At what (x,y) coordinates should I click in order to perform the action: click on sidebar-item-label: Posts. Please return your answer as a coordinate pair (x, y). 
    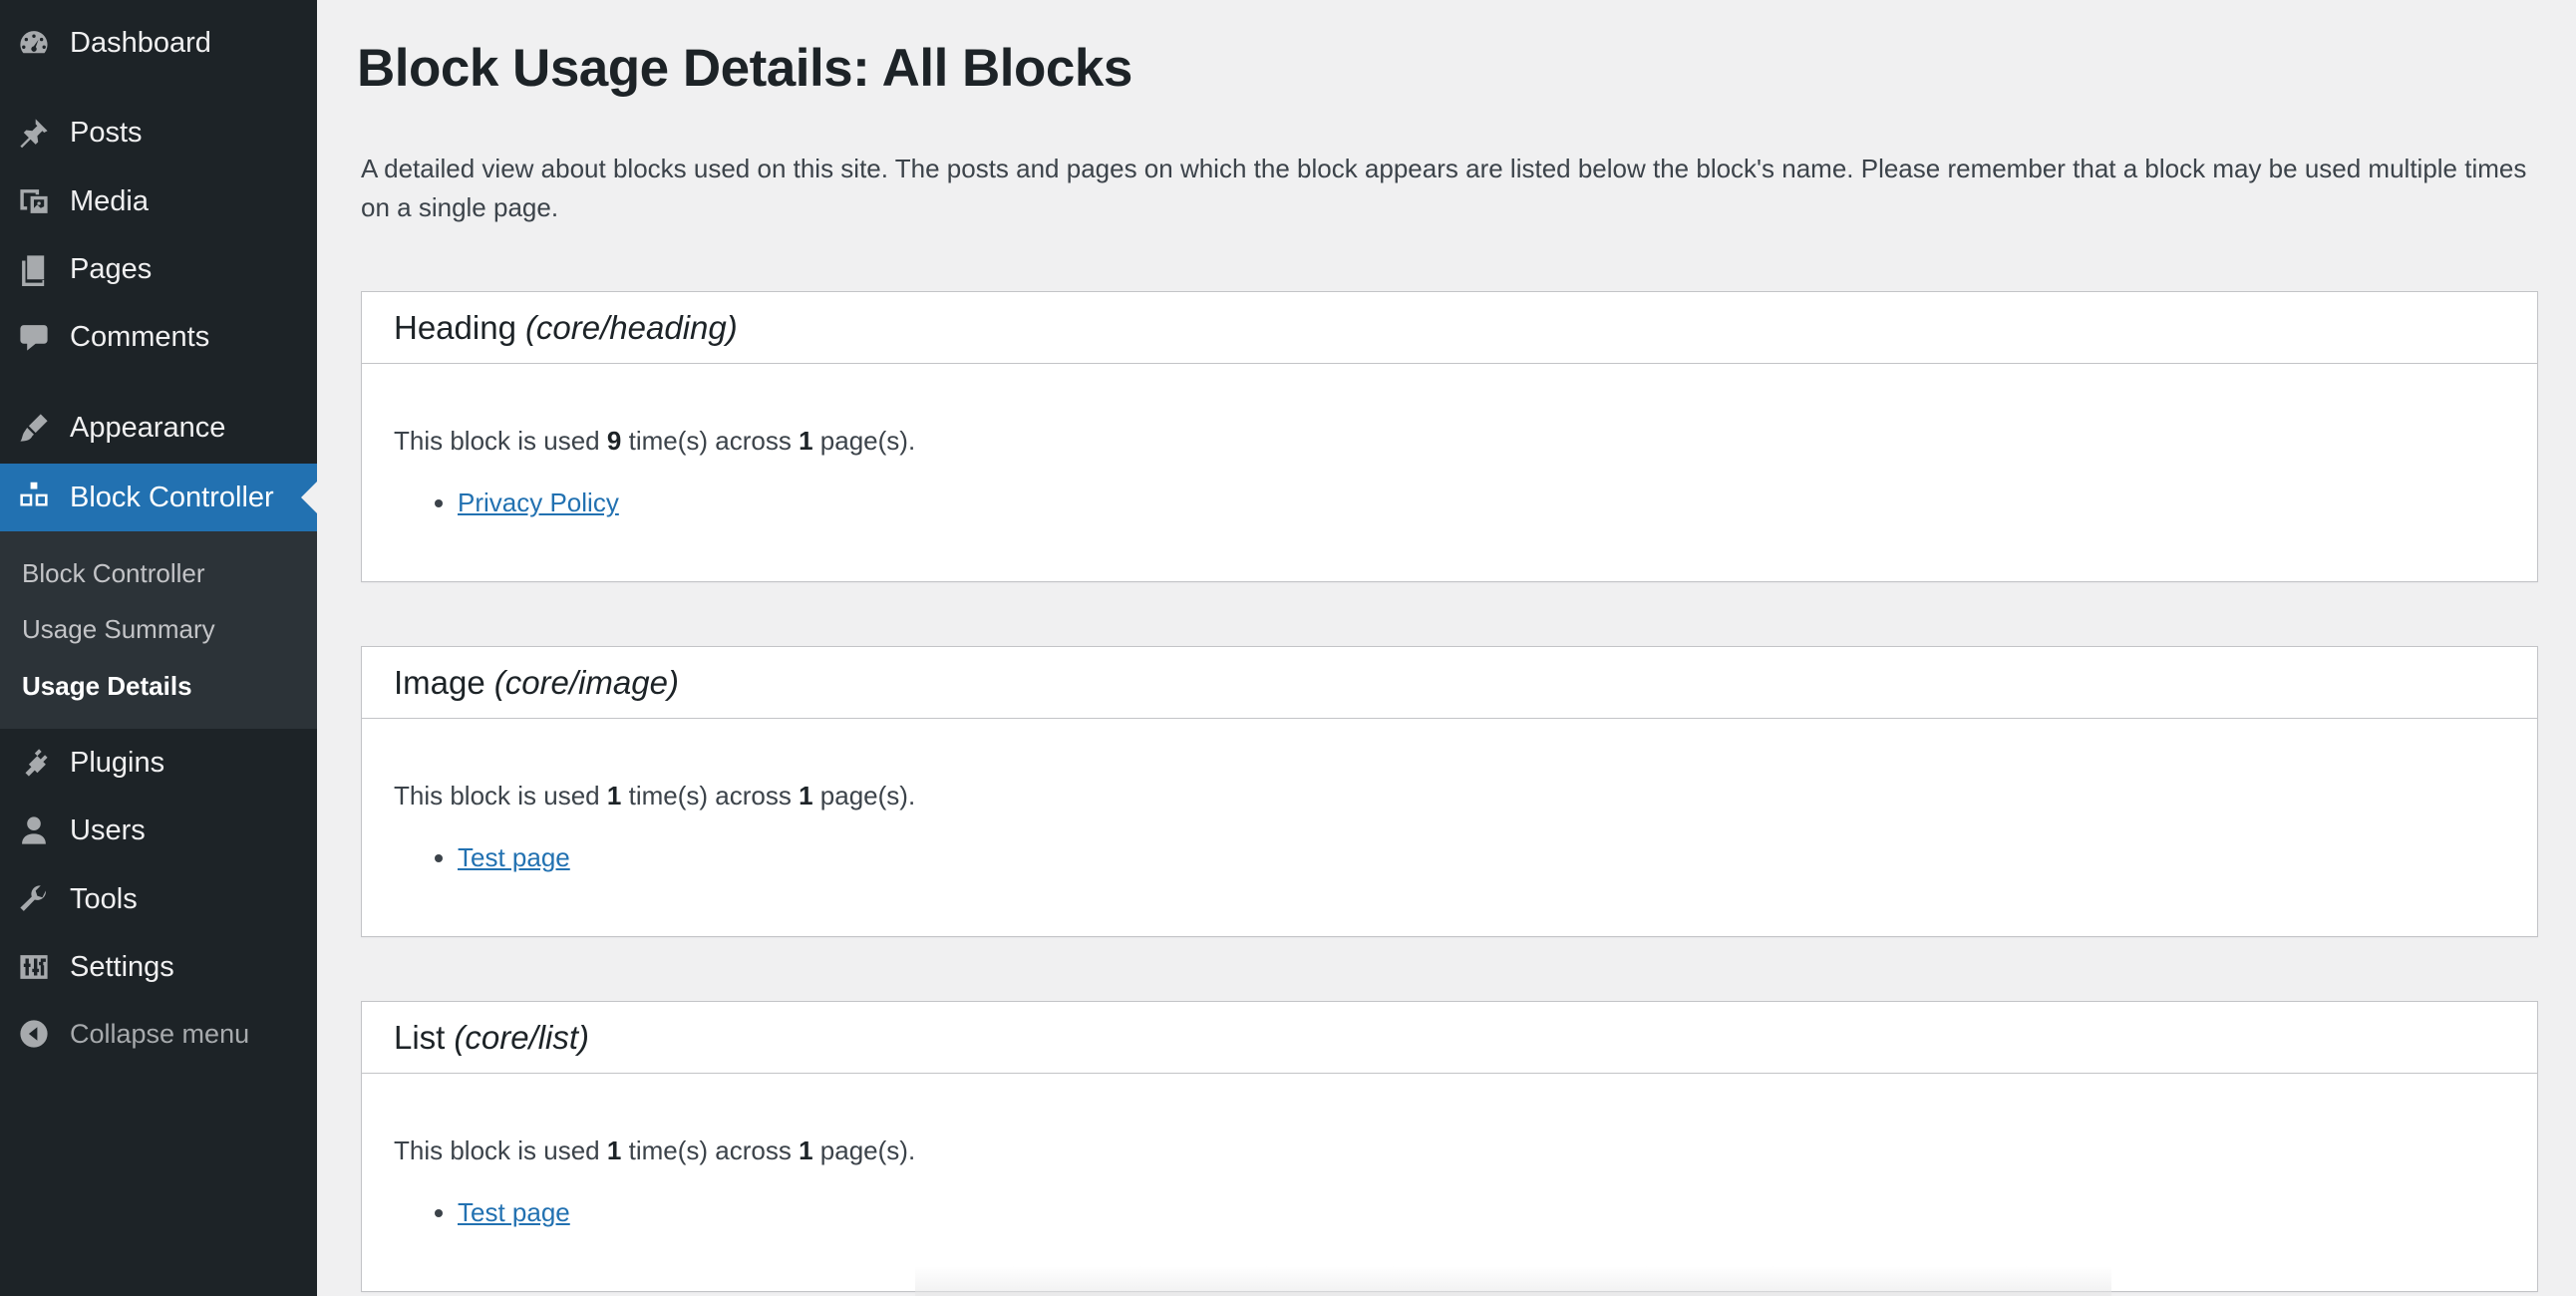
    Looking at the image, I should click on (106, 132).